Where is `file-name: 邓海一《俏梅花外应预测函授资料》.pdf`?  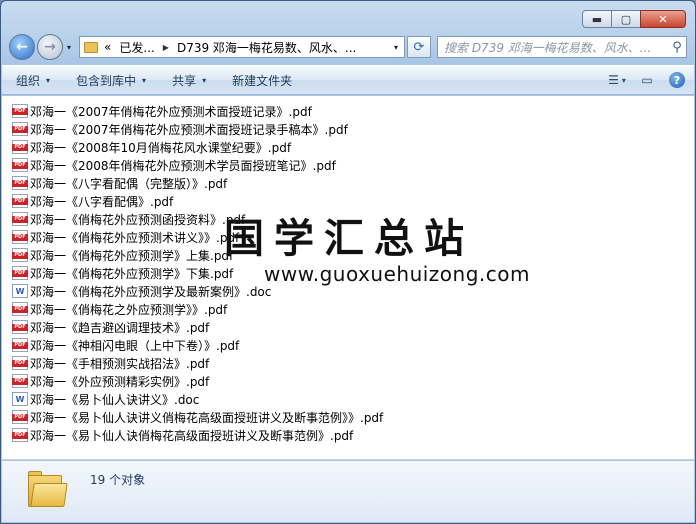
file-name: 邓海一《俏梅花外应预测函授资料》.pdf is located at coordinates (138, 219).